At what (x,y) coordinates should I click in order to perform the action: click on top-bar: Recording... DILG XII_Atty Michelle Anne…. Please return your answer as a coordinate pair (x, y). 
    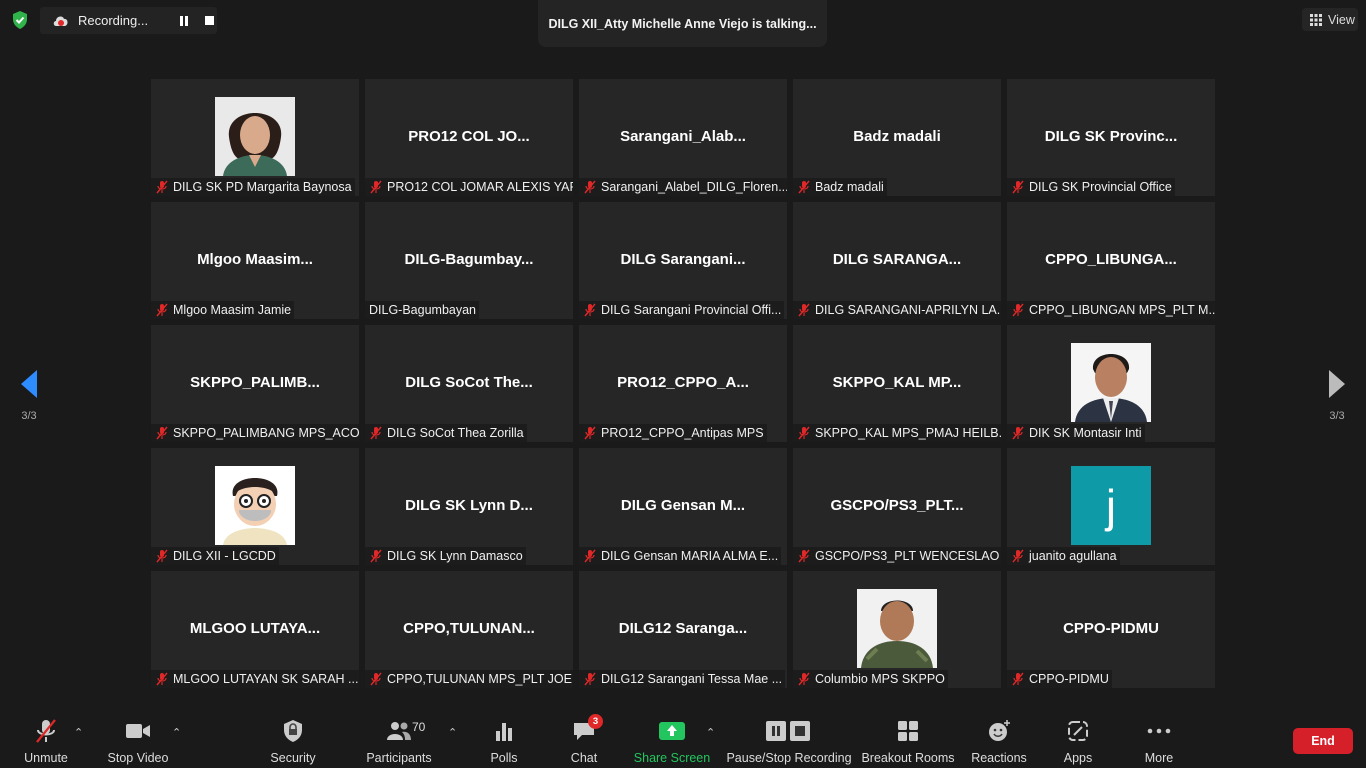
    Looking at the image, I should click on (683, 24).